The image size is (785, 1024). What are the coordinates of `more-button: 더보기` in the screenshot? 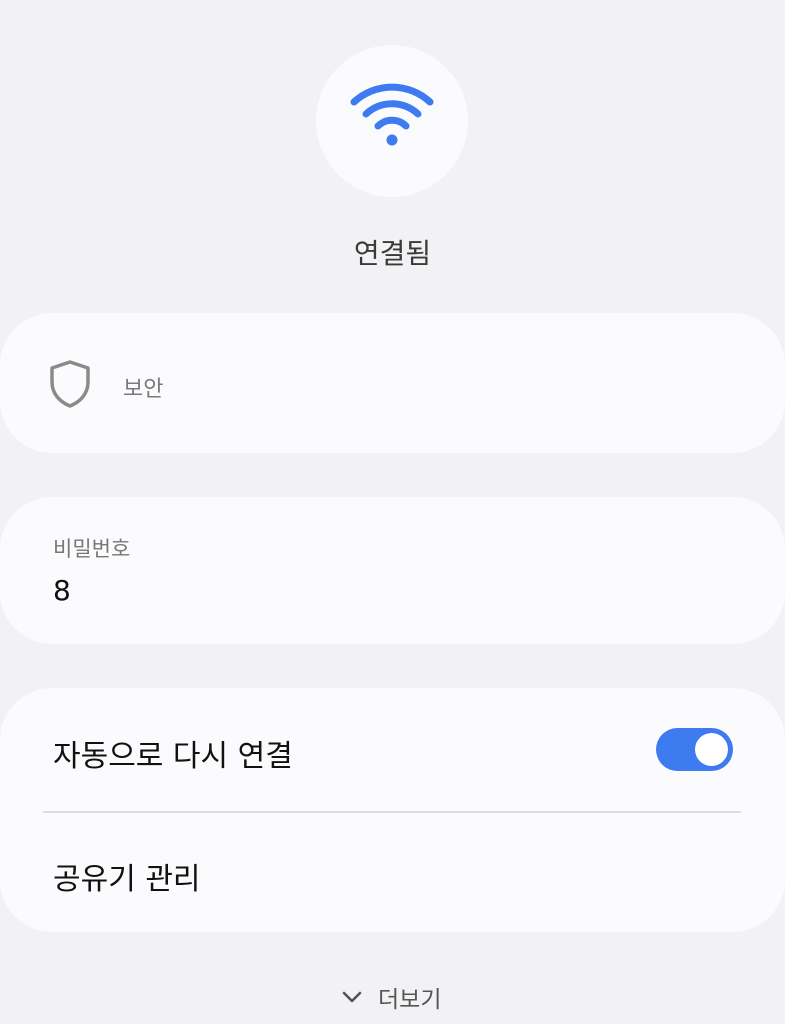 It's located at (390, 997).